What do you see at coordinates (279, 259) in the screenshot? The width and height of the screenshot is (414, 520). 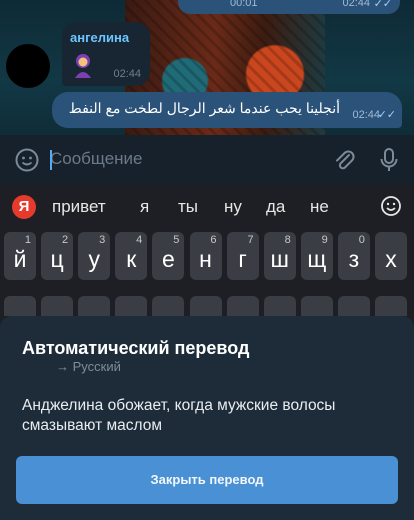 I see `key-label: ш` at bounding box center [279, 259].